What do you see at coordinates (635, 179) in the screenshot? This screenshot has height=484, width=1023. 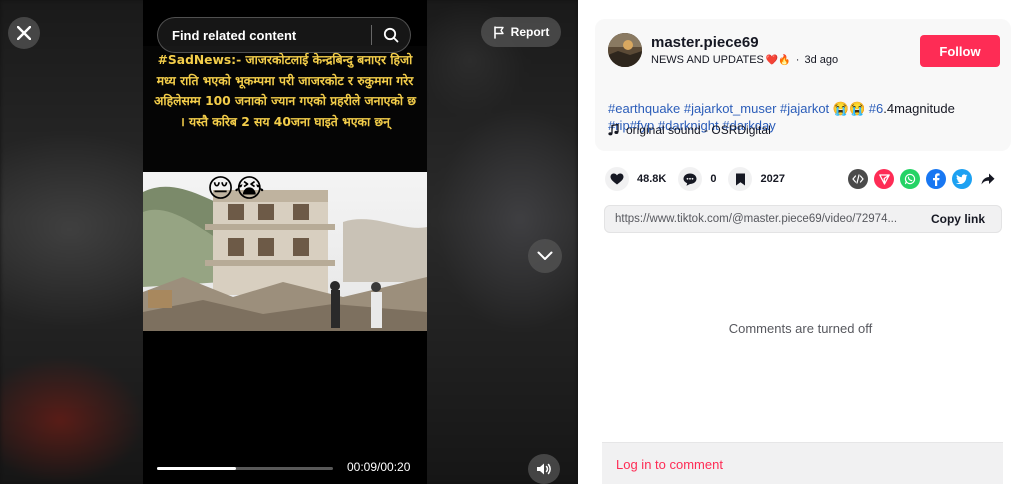 I see `like-button: 48.8K` at bounding box center [635, 179].